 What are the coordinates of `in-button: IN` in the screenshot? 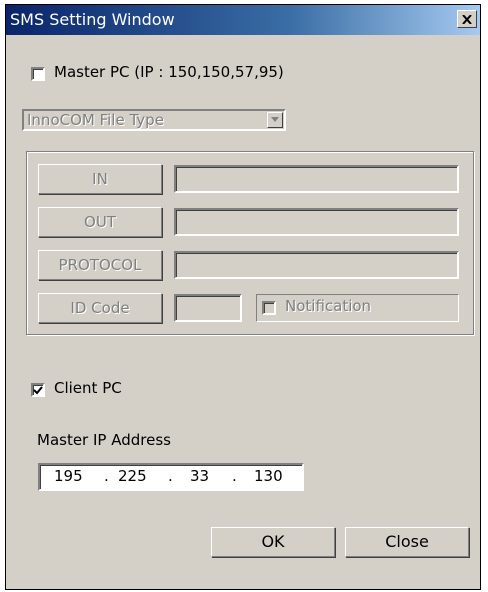 It's located at (100, 179).